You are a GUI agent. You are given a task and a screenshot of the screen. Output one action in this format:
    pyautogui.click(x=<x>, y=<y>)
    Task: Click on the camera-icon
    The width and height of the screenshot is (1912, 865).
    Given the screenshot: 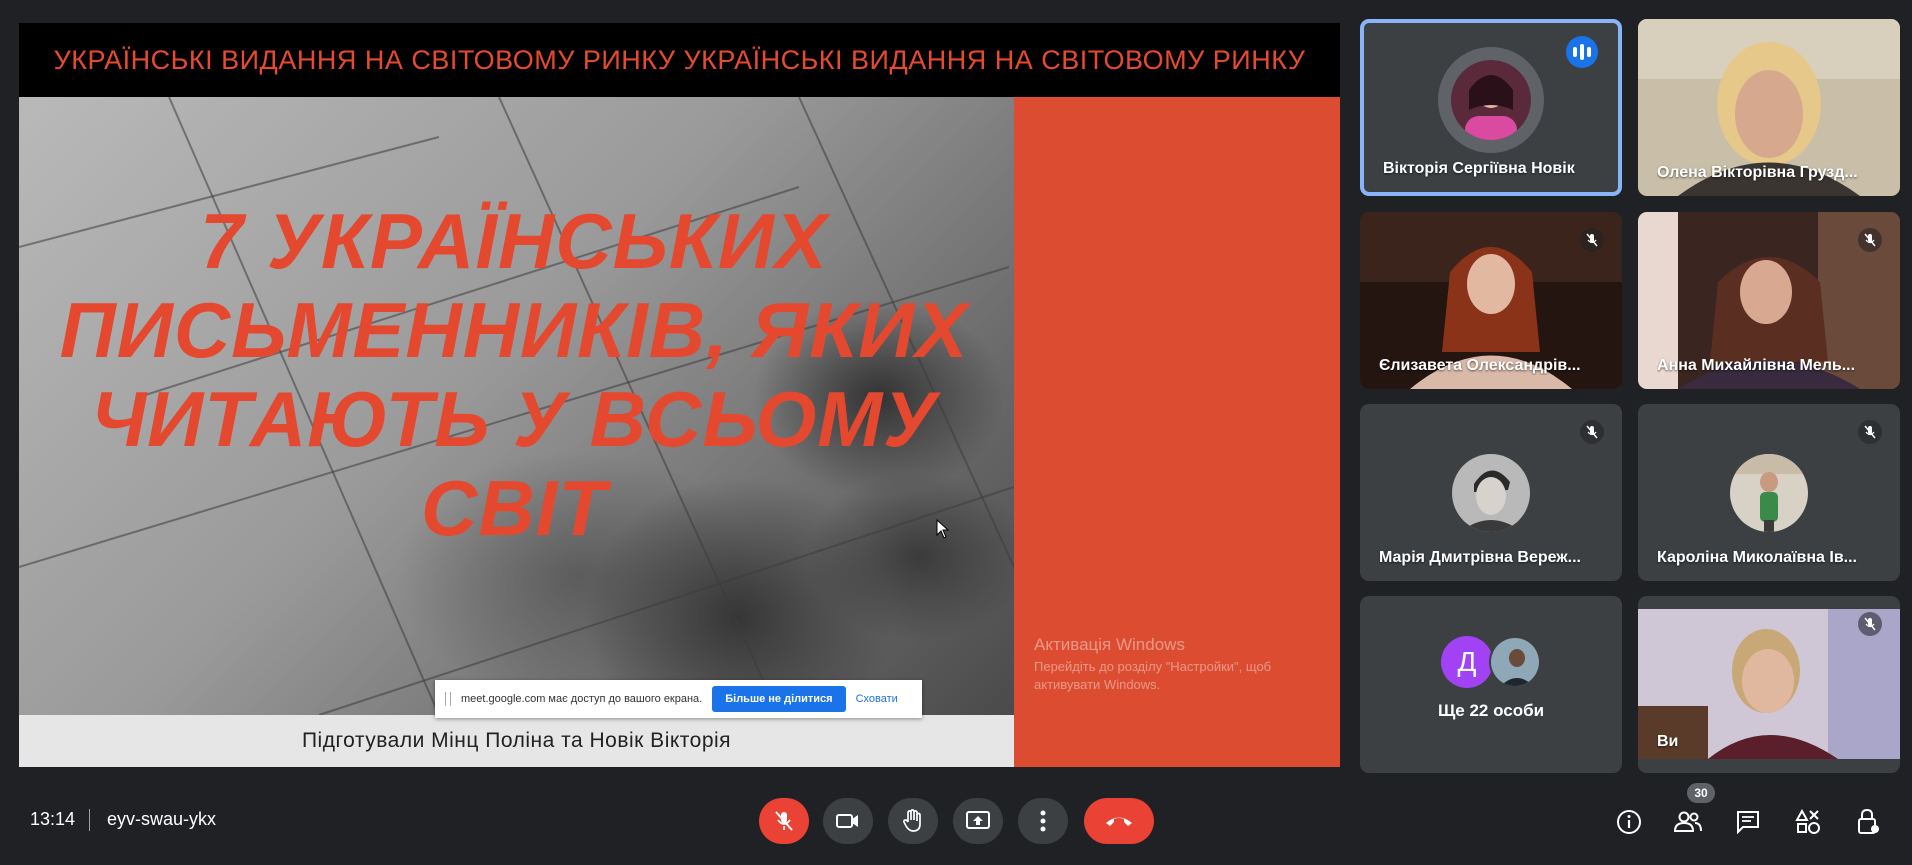 What is the action you would take?
    pyautogui.click(x=847, y=821)
    